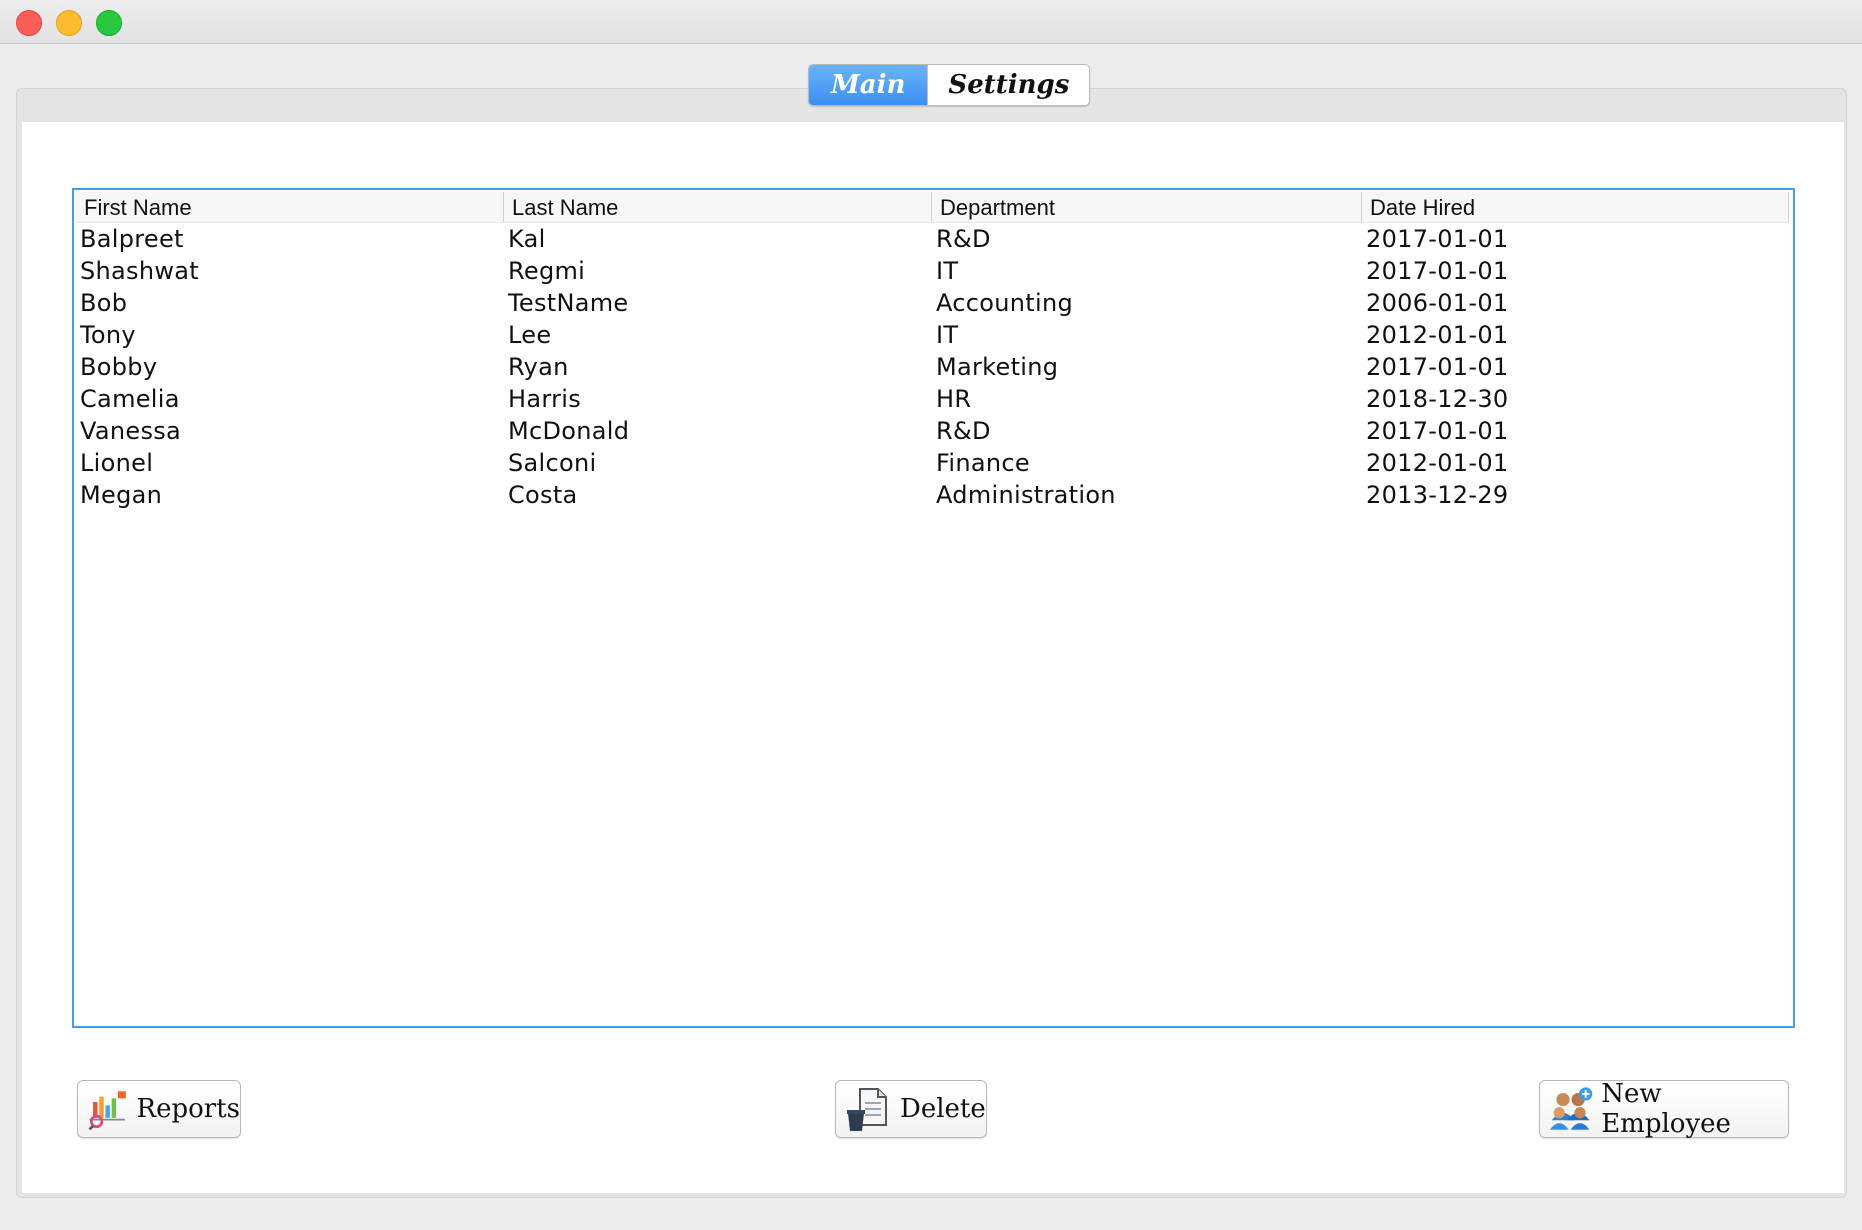  What do you see at coordinates (569, 431) in the screenshot?
I see `table-cell: McDonald` at bounding box center [569, 431].